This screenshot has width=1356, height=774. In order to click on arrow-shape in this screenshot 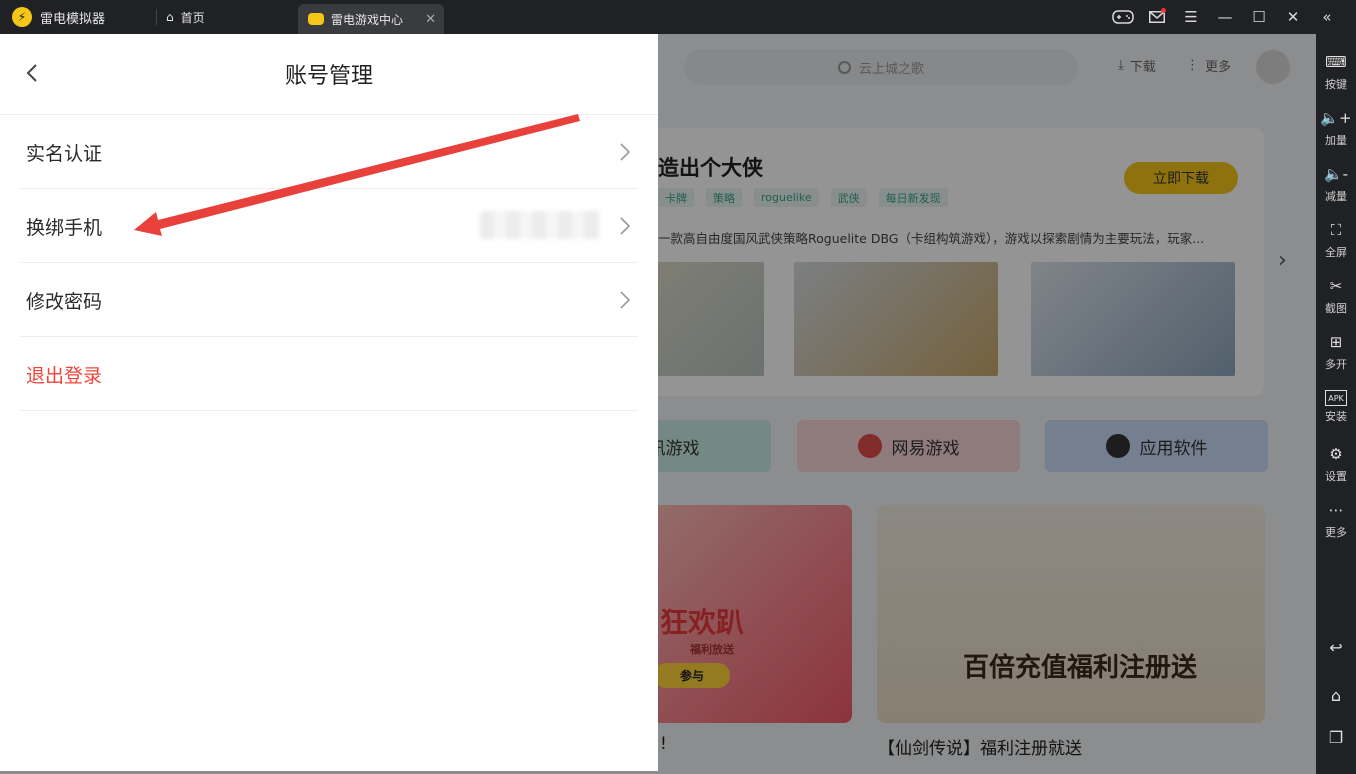, I will do `click(357, 175)`.